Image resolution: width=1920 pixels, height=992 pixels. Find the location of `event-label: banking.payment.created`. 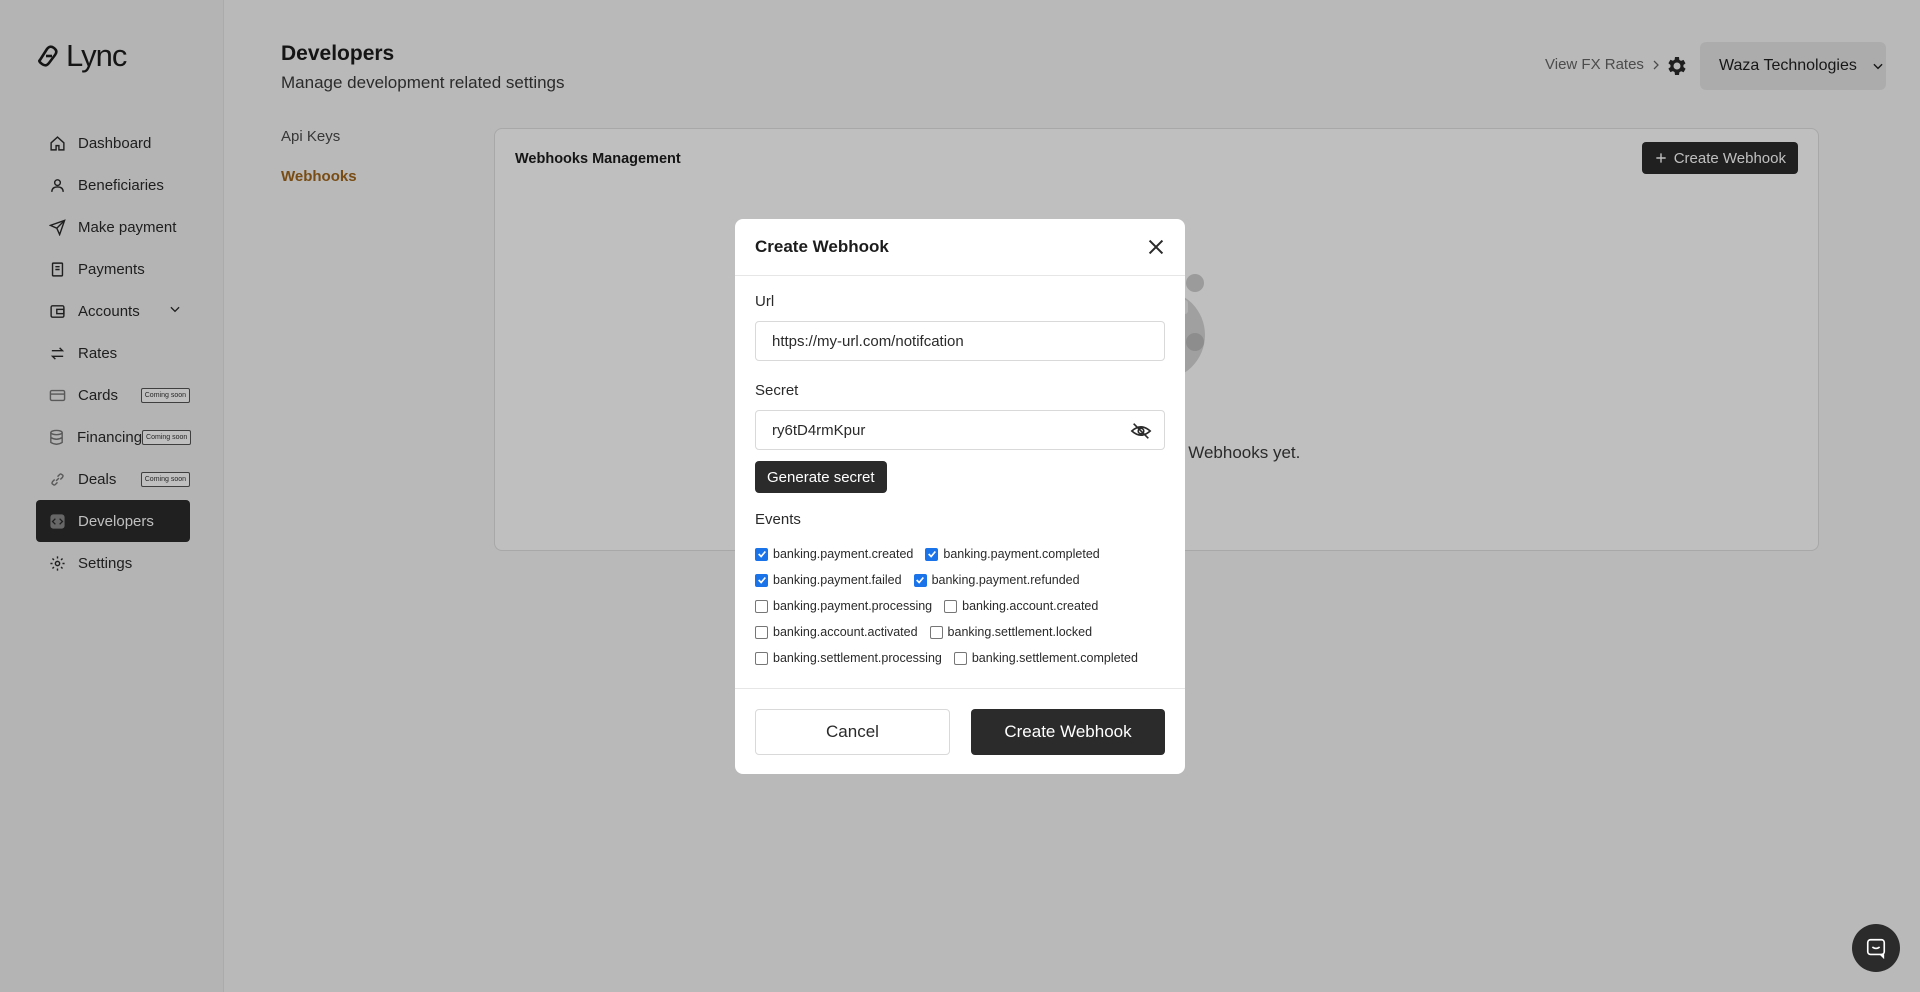

event-label: banking.payment.created is located at coordinates (843, 554).